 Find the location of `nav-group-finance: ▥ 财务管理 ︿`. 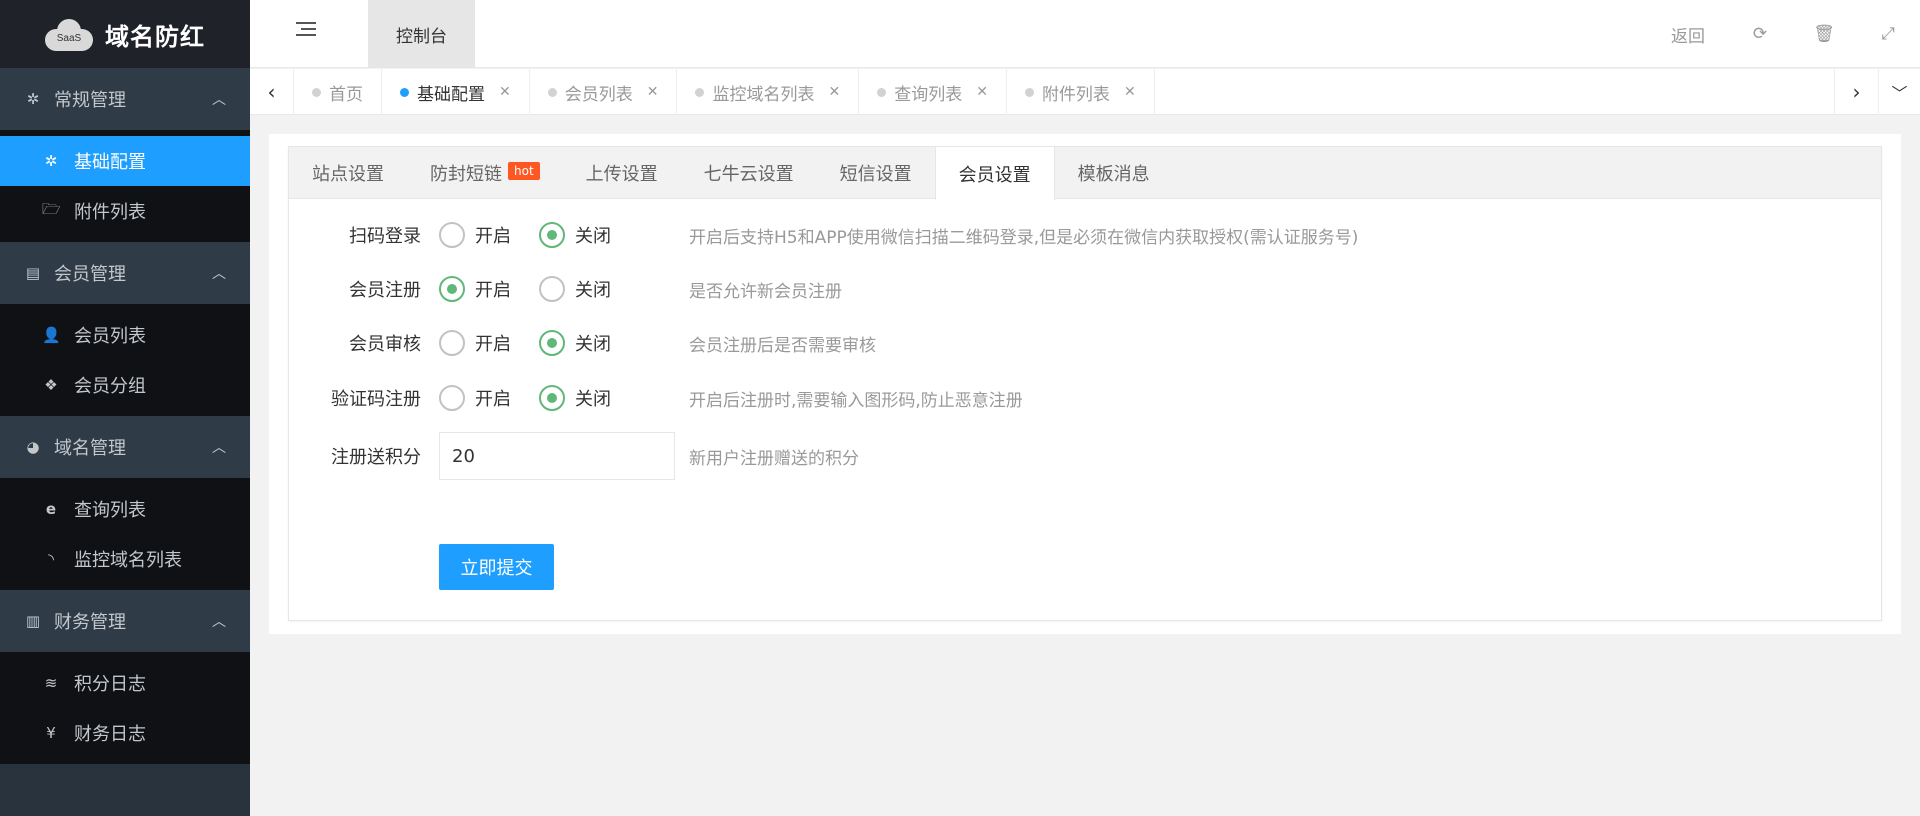

nav-group-finance: ▥ 财务管理 ︿ is located at coordinates (125, 621).